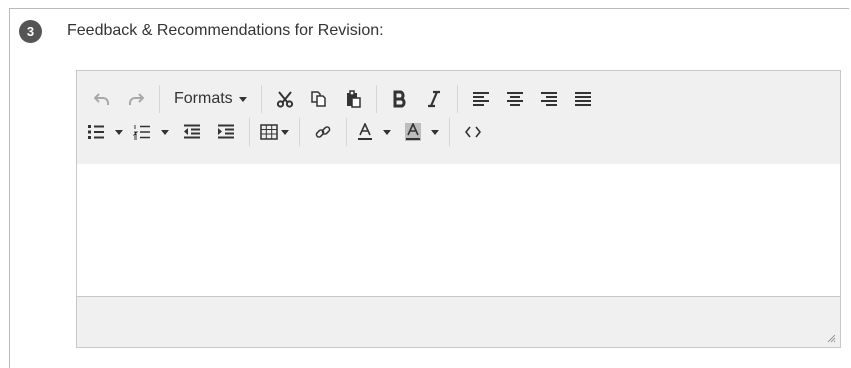 The width and height of the screenshot is (851, 368). I want to click on source-code-button, so click(473, 132).